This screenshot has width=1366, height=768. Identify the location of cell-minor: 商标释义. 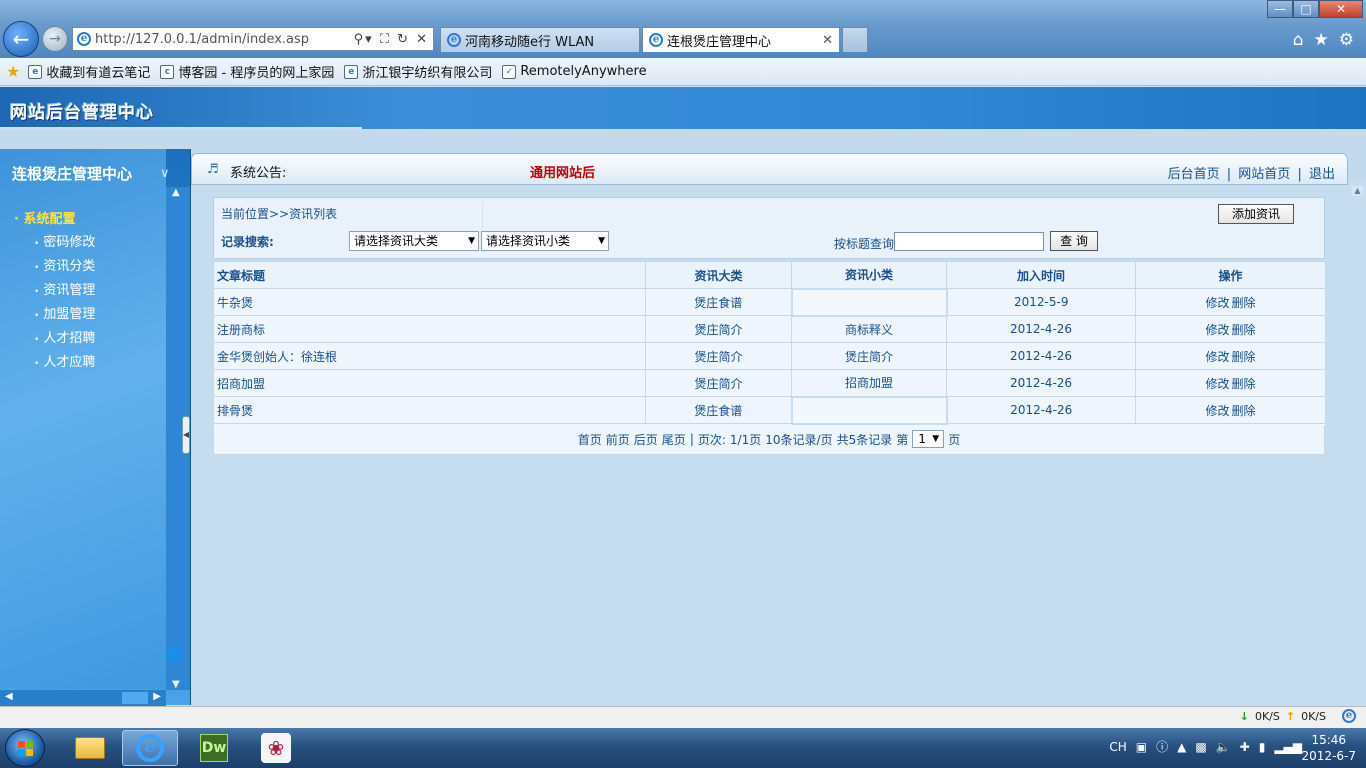
(869, 329).